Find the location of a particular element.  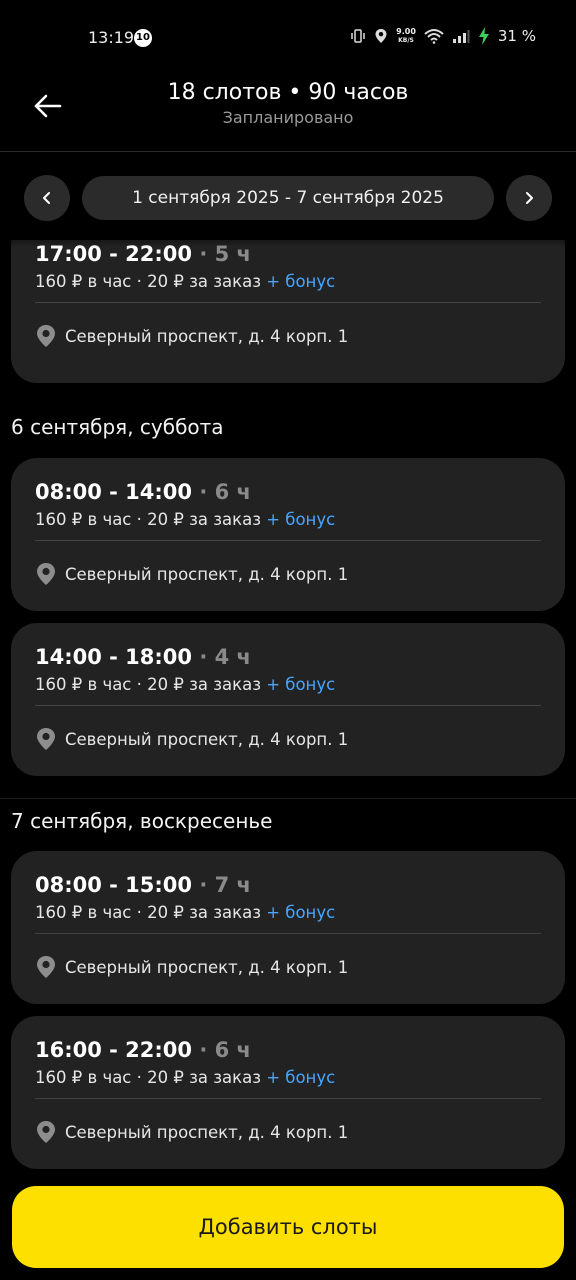

slot-time-range: 16:00 - 22:00 is located at coordinates (114, 1050).